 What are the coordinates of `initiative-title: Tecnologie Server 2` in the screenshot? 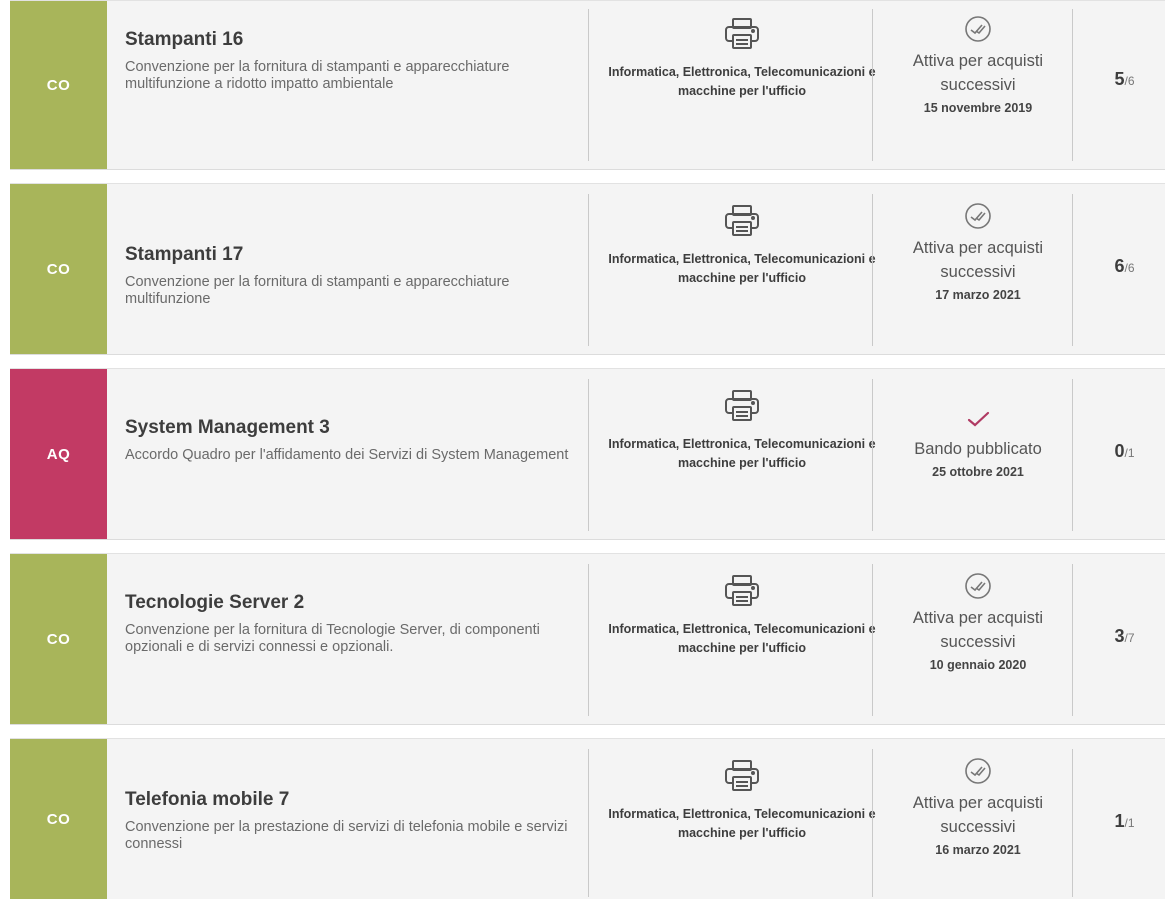 It's located at (347, 603).